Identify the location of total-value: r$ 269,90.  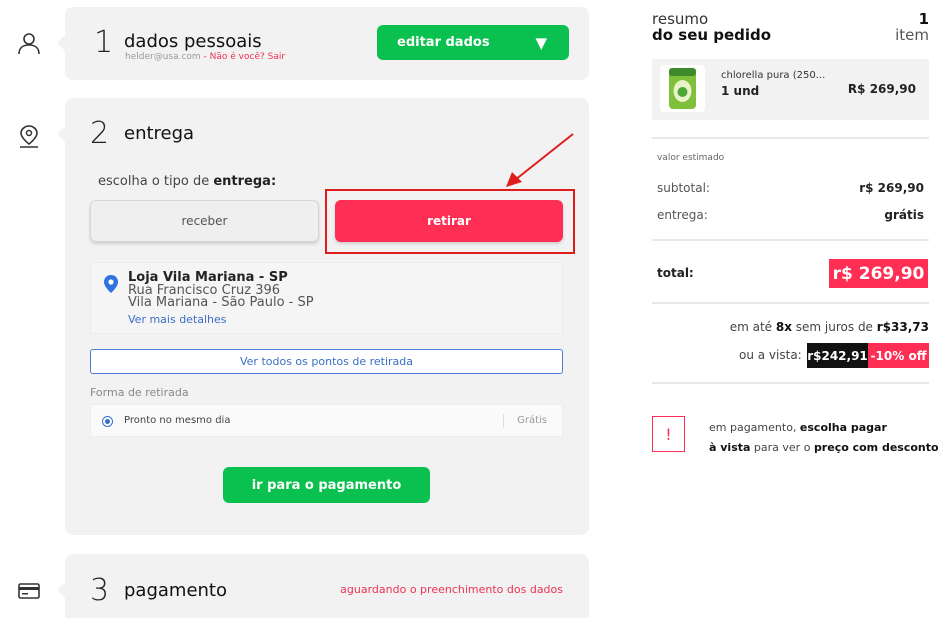
(878, 273).